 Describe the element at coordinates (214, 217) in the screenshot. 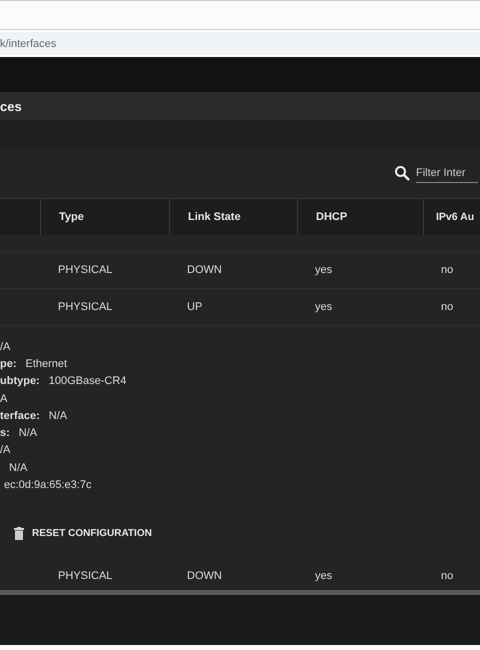

I see `column-header: Link State` at that location.